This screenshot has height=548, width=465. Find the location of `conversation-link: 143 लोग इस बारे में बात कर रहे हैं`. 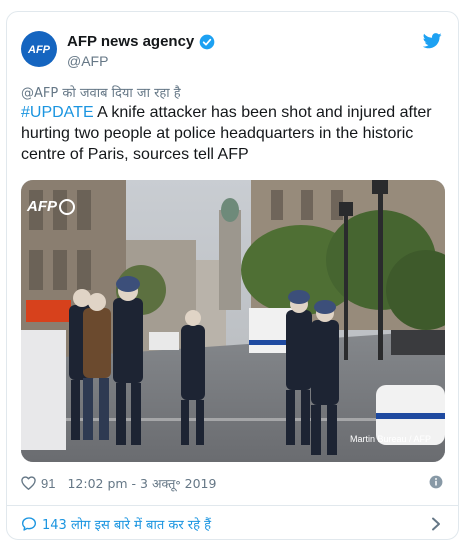

conversation-link: 143 लोग इस बारे में बात कर रहे हैं is located at coordinates (233, 524).